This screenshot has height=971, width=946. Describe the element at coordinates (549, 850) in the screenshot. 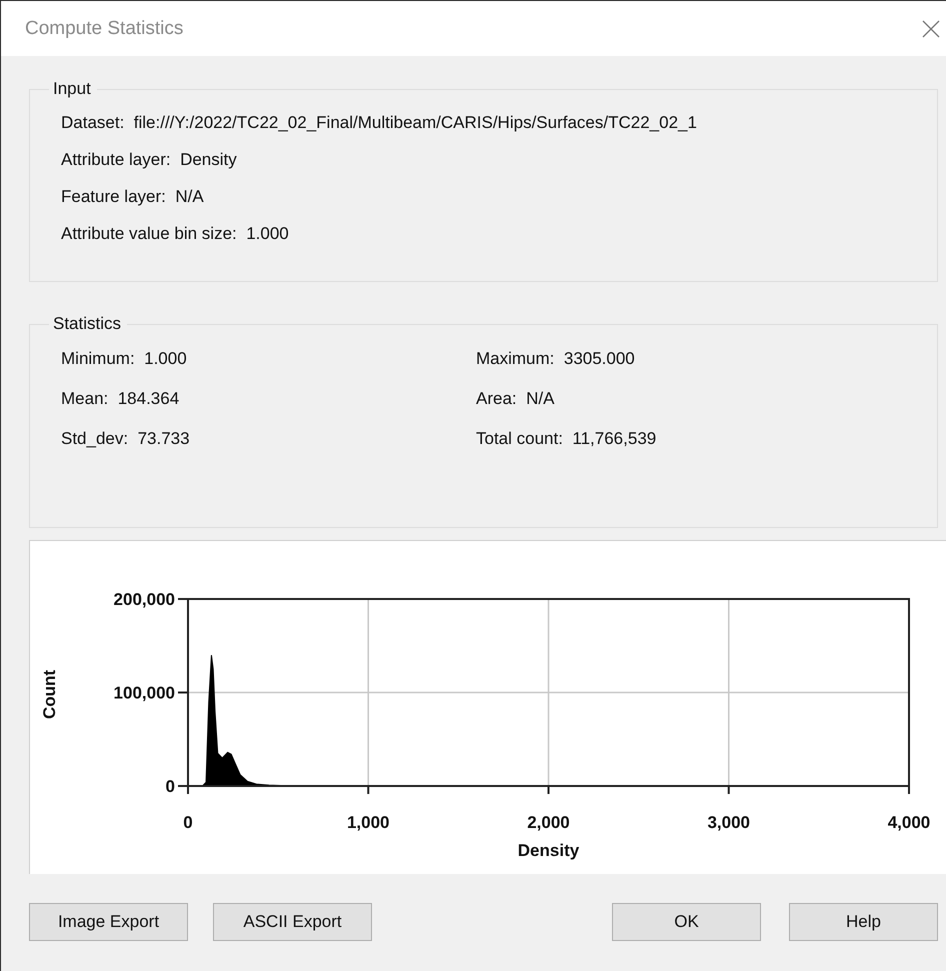

I see `x-axis-title: Density` at that location.